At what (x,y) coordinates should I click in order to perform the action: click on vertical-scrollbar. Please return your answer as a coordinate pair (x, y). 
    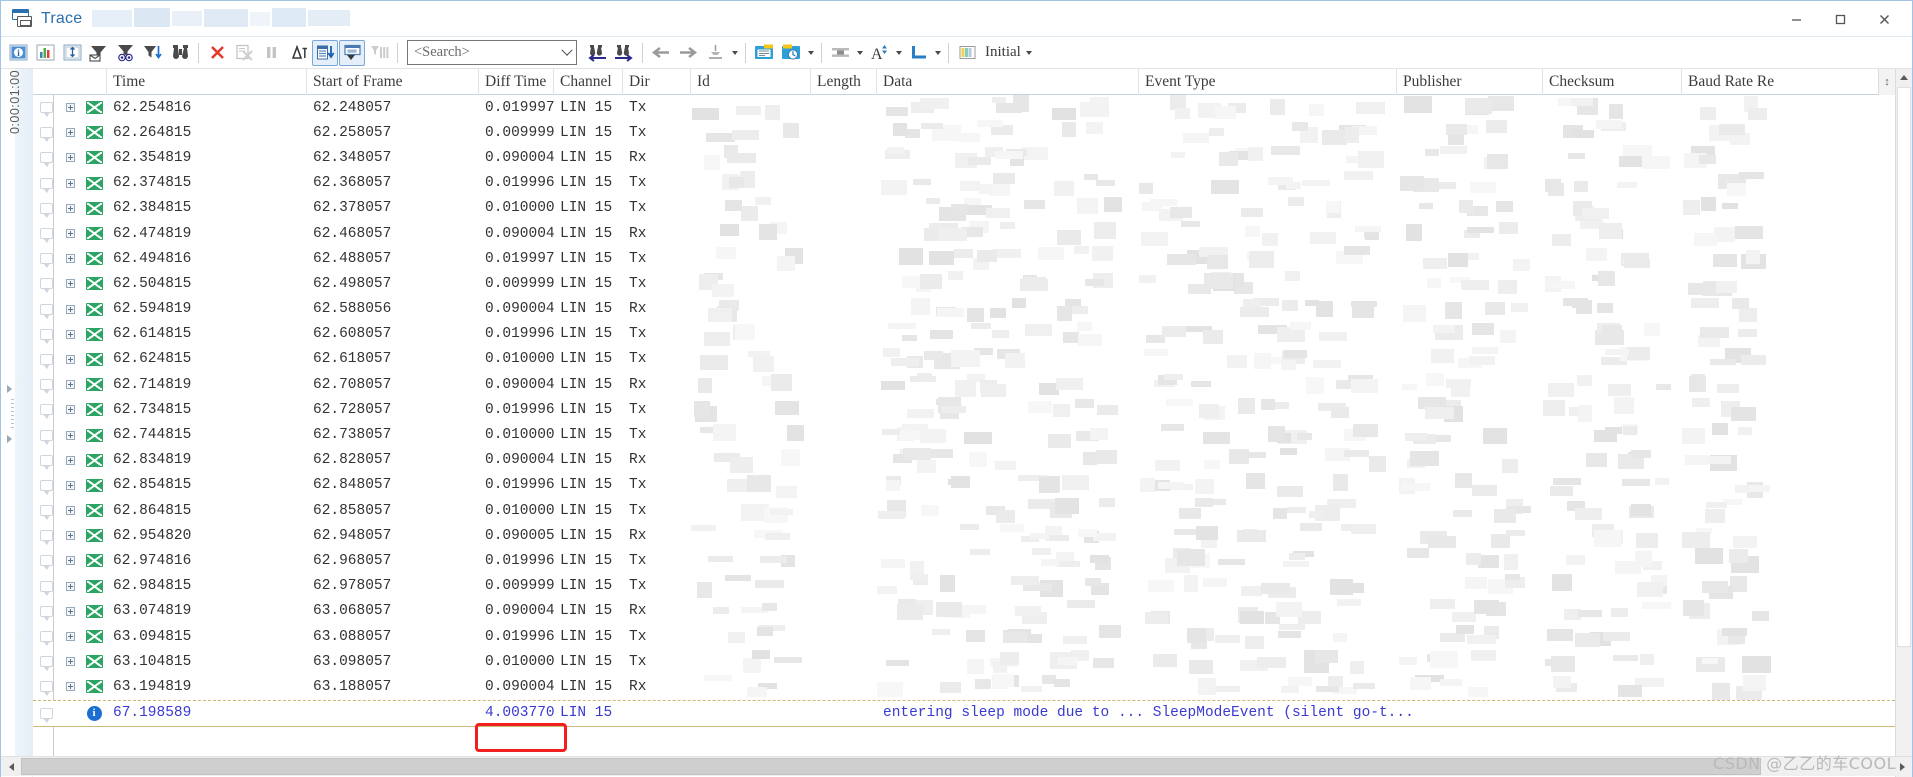
    Looking at the image, I should click on (1903, 423).